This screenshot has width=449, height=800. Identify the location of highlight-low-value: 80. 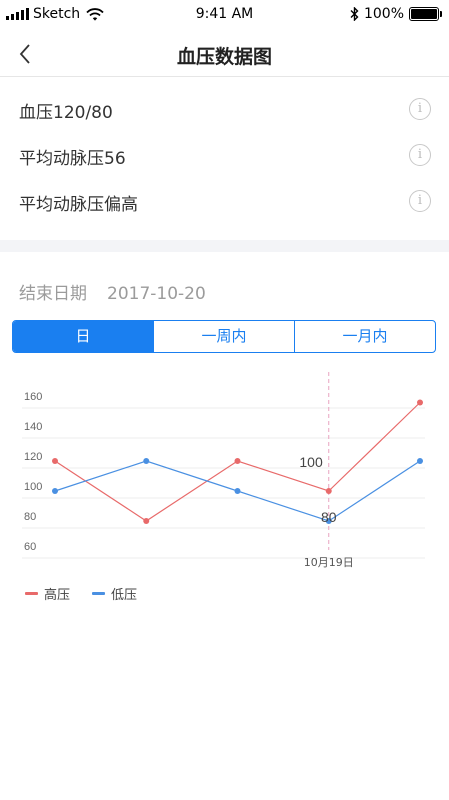
(329, 517).